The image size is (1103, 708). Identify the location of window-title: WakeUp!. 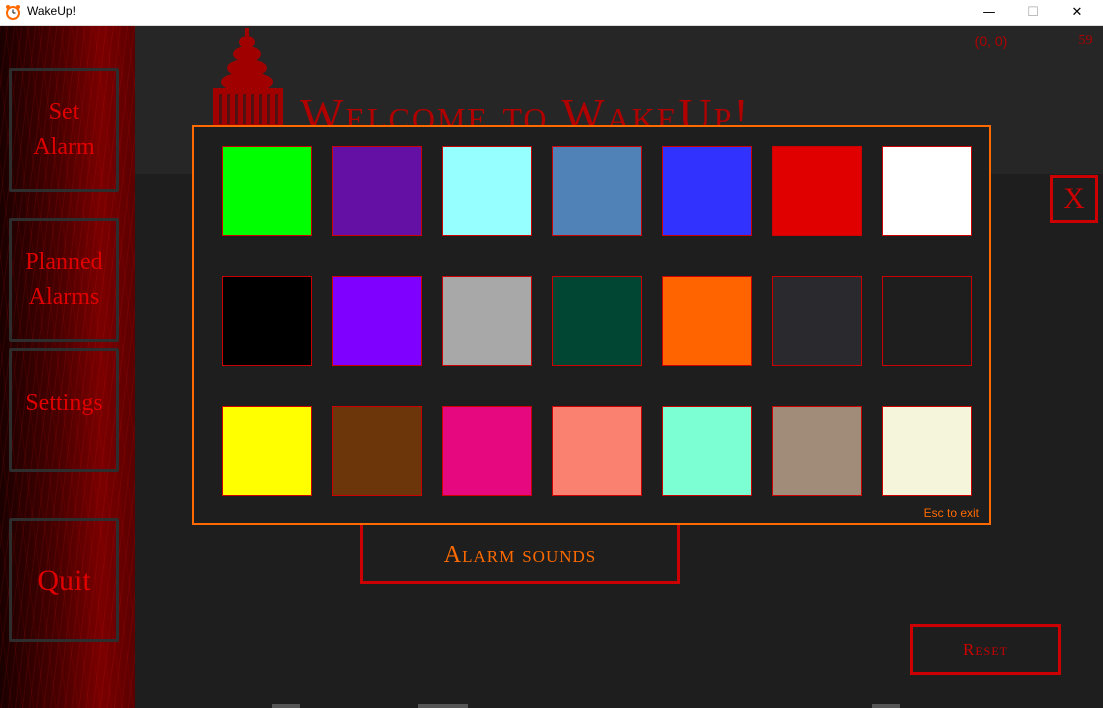
(51, 11).